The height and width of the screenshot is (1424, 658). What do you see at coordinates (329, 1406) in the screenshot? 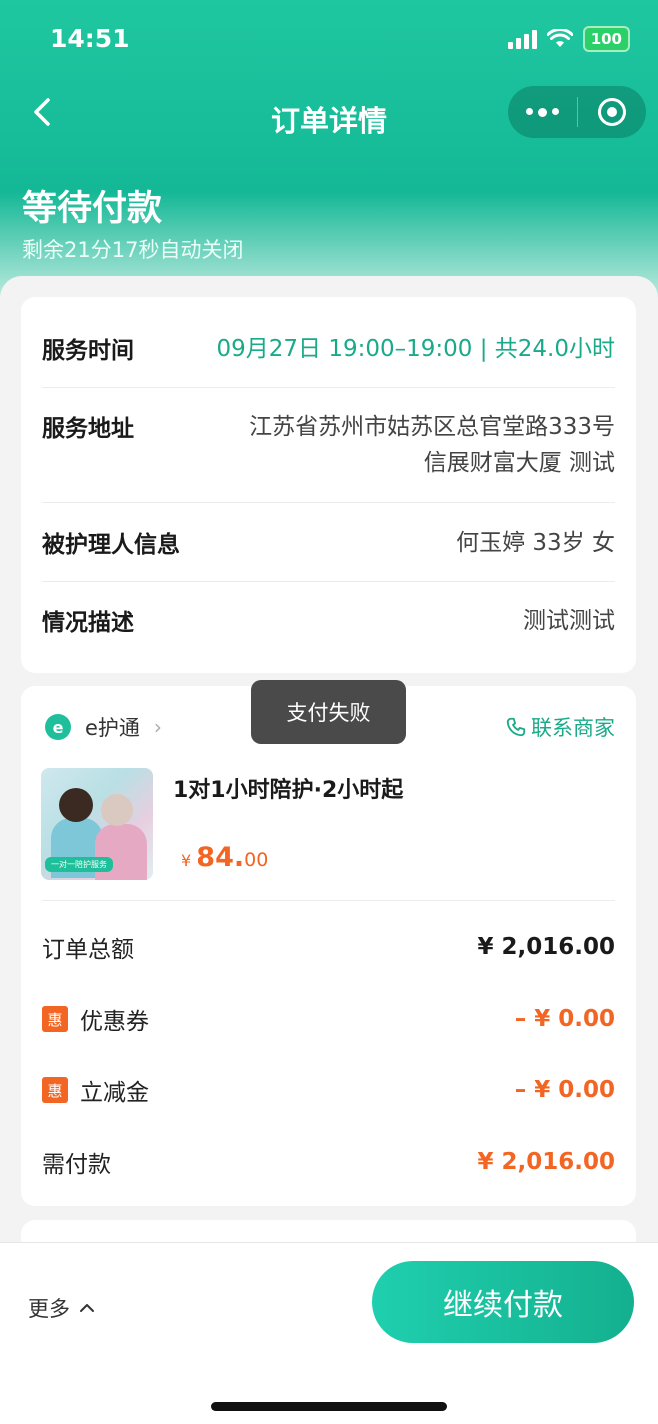
I see `home-indicator` at bounding box center [329, 1406].